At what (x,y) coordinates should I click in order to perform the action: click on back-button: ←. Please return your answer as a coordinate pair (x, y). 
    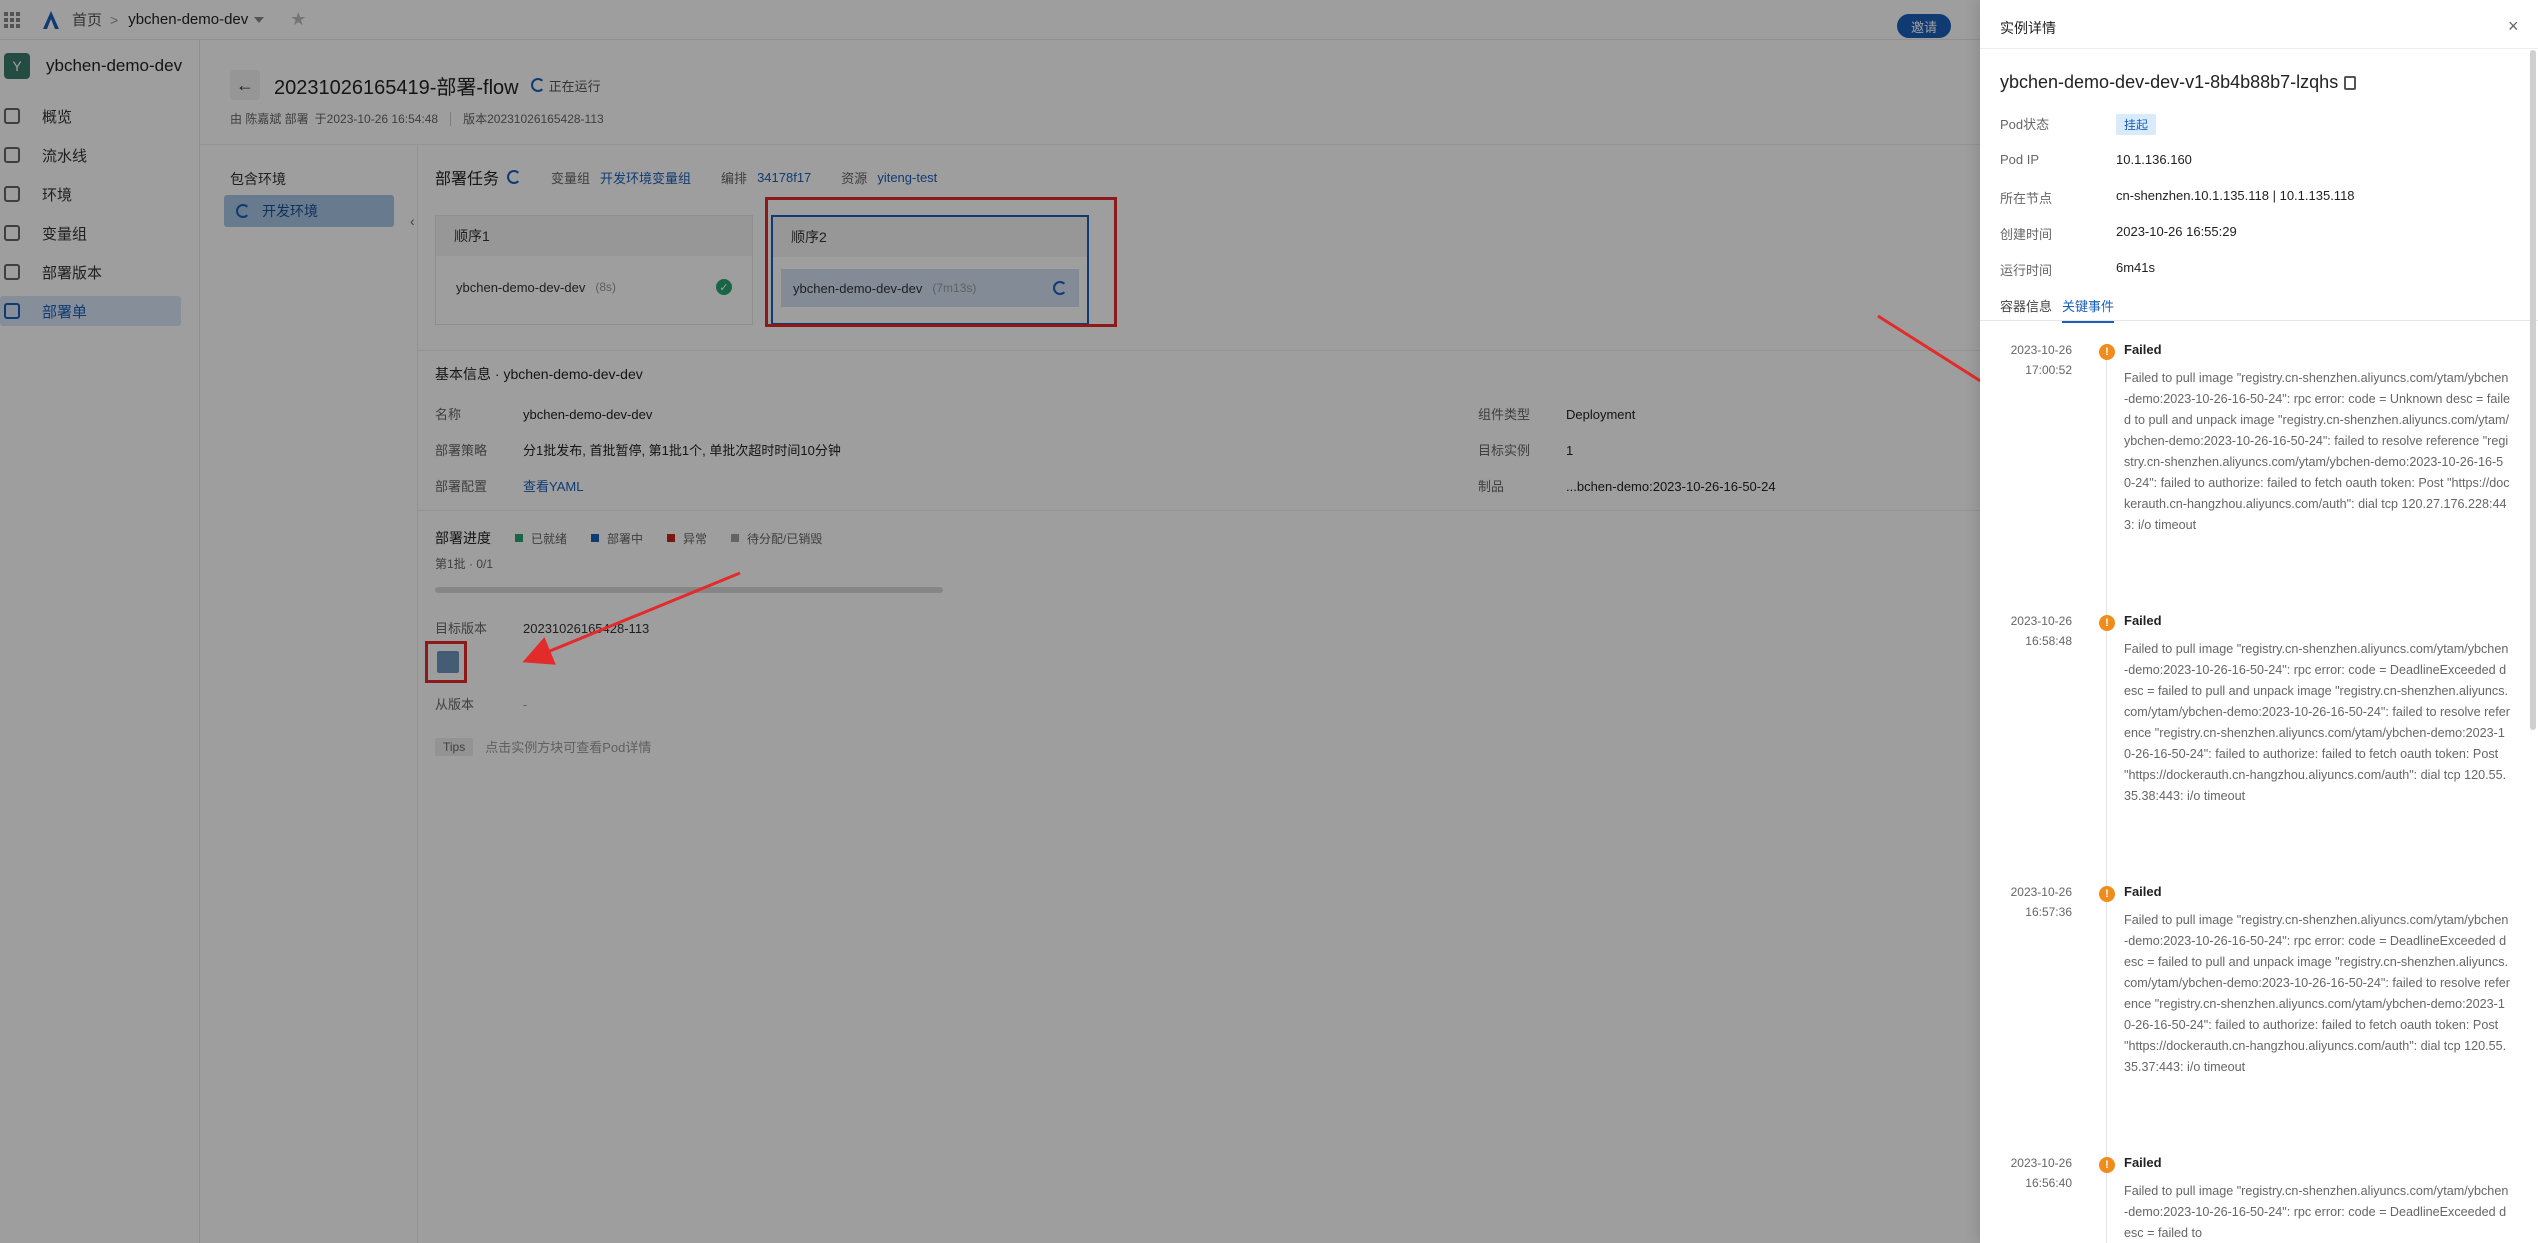
    Looking at the image, I should click on (245, 85).